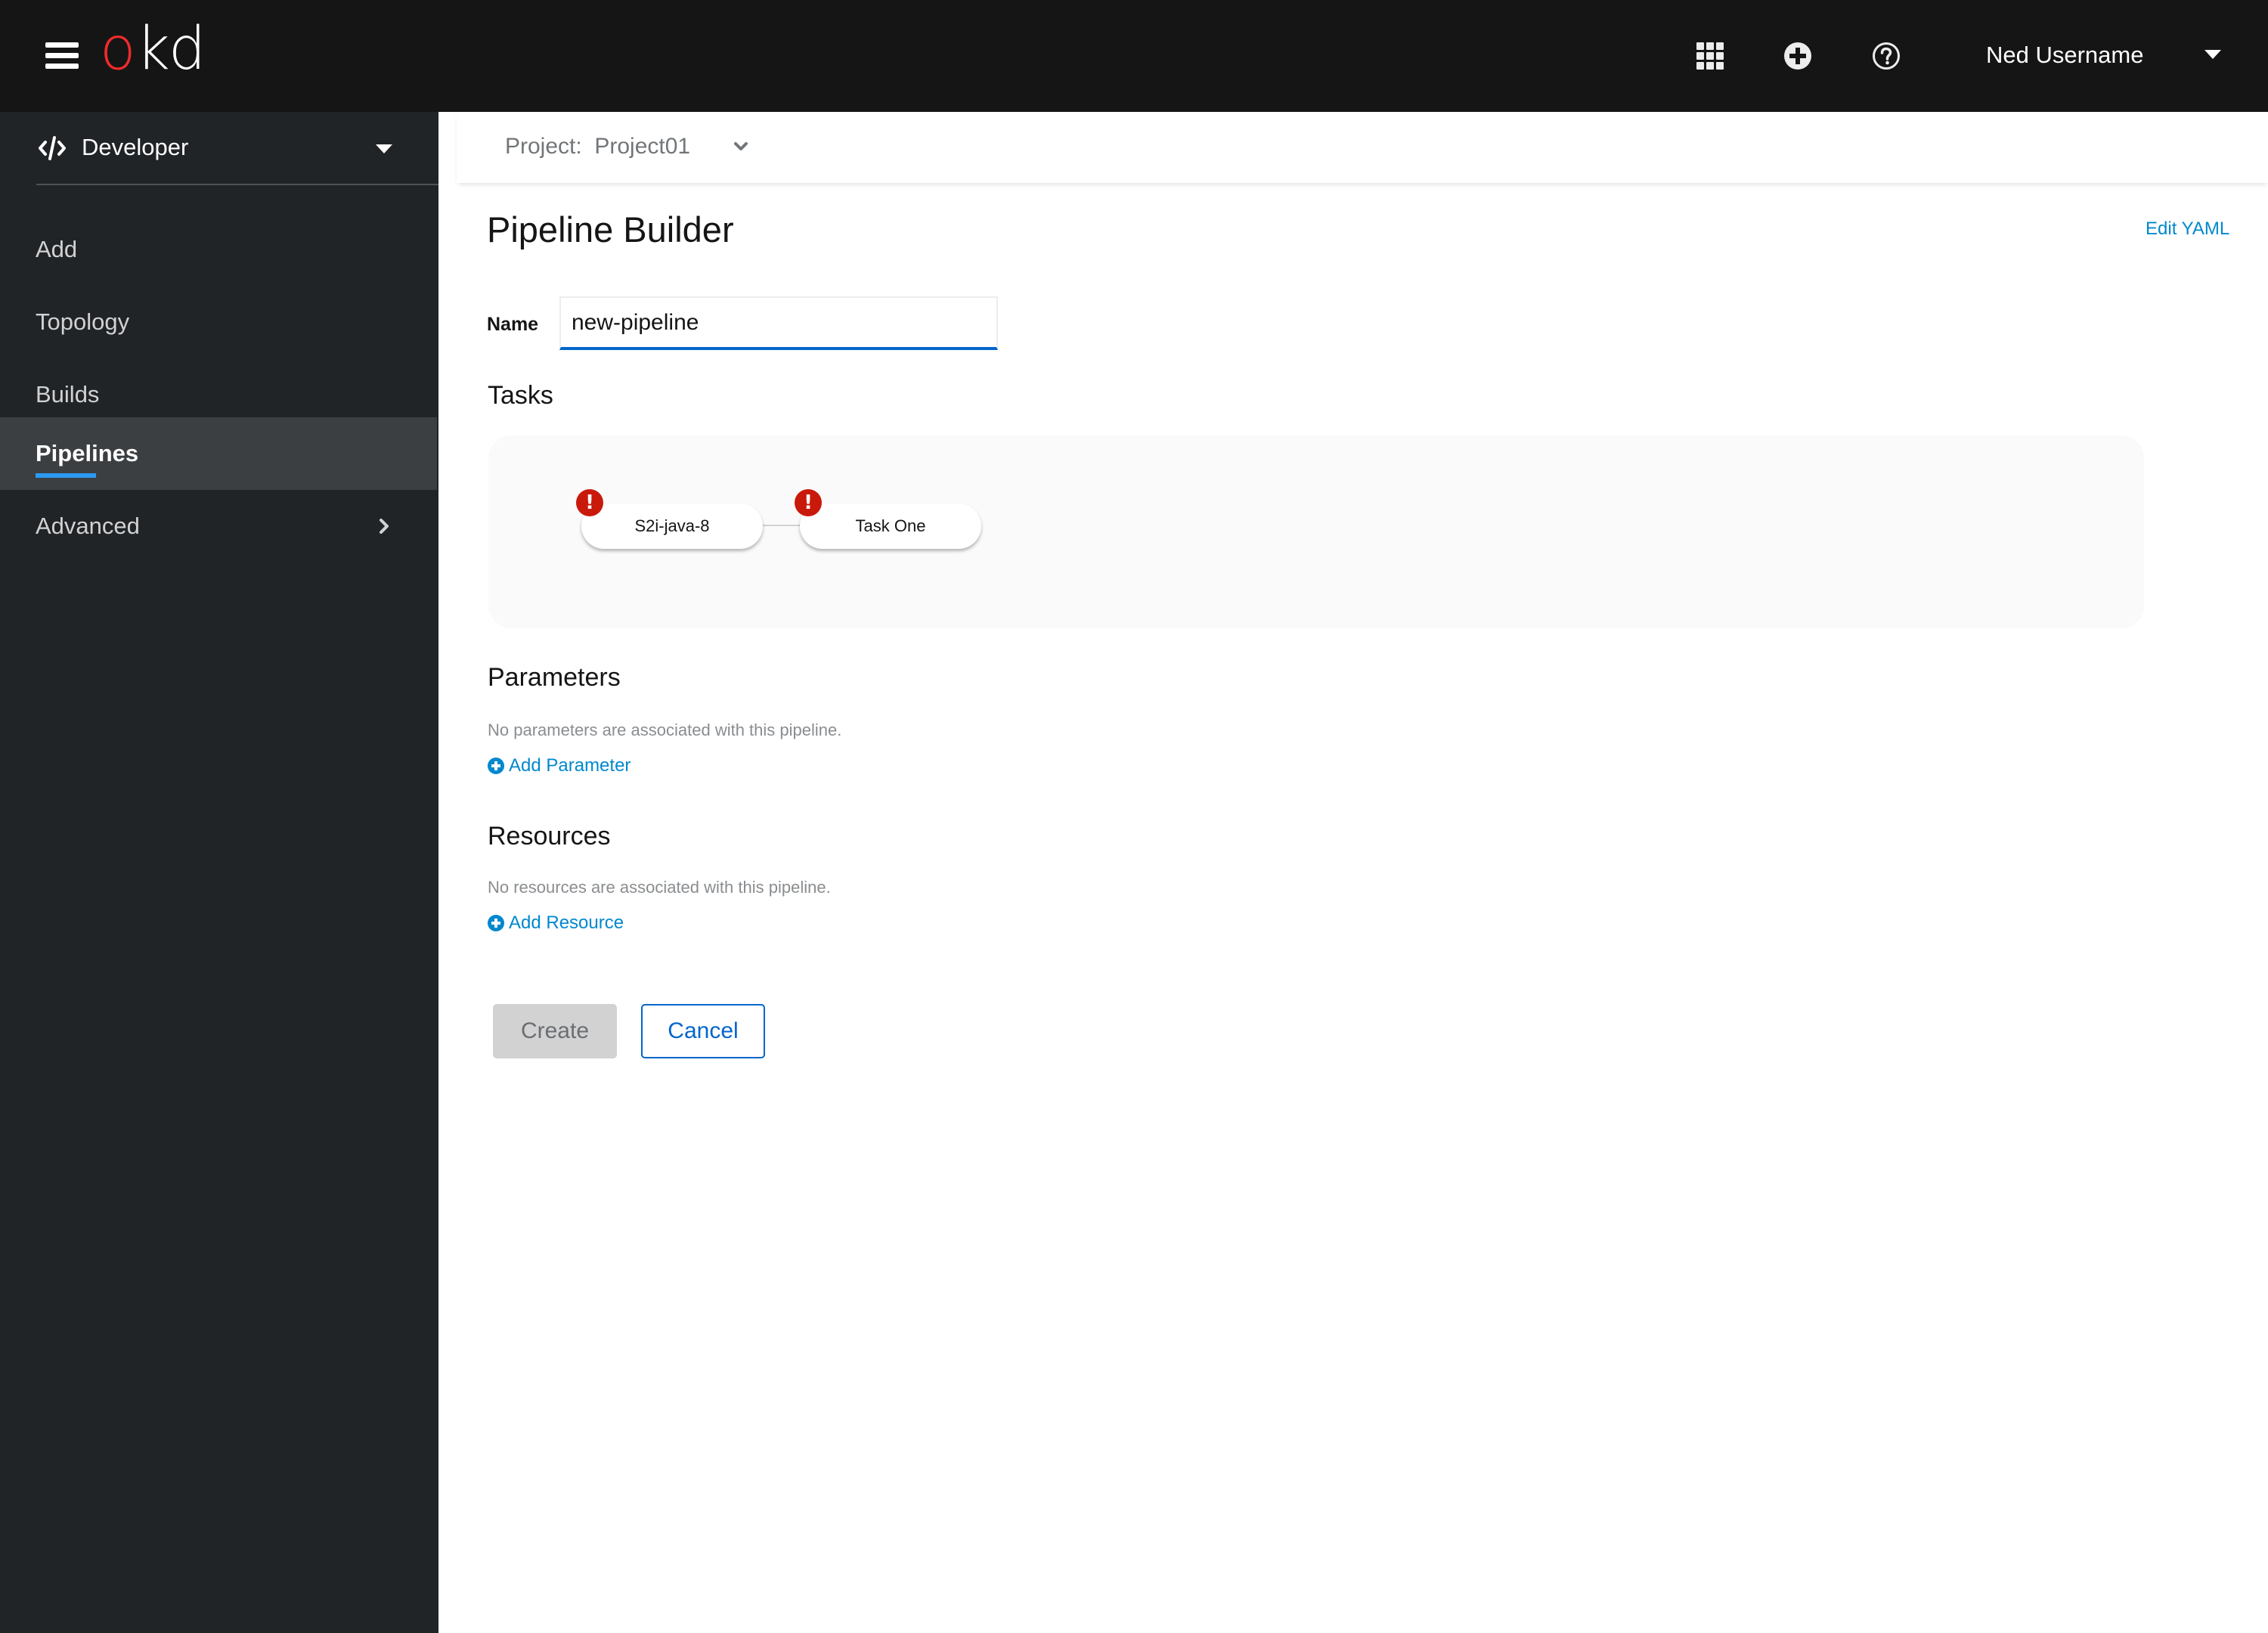 The image size is (2268, 1633). I want to click on project-selector-label: Project: Project01, so click(598, 146).